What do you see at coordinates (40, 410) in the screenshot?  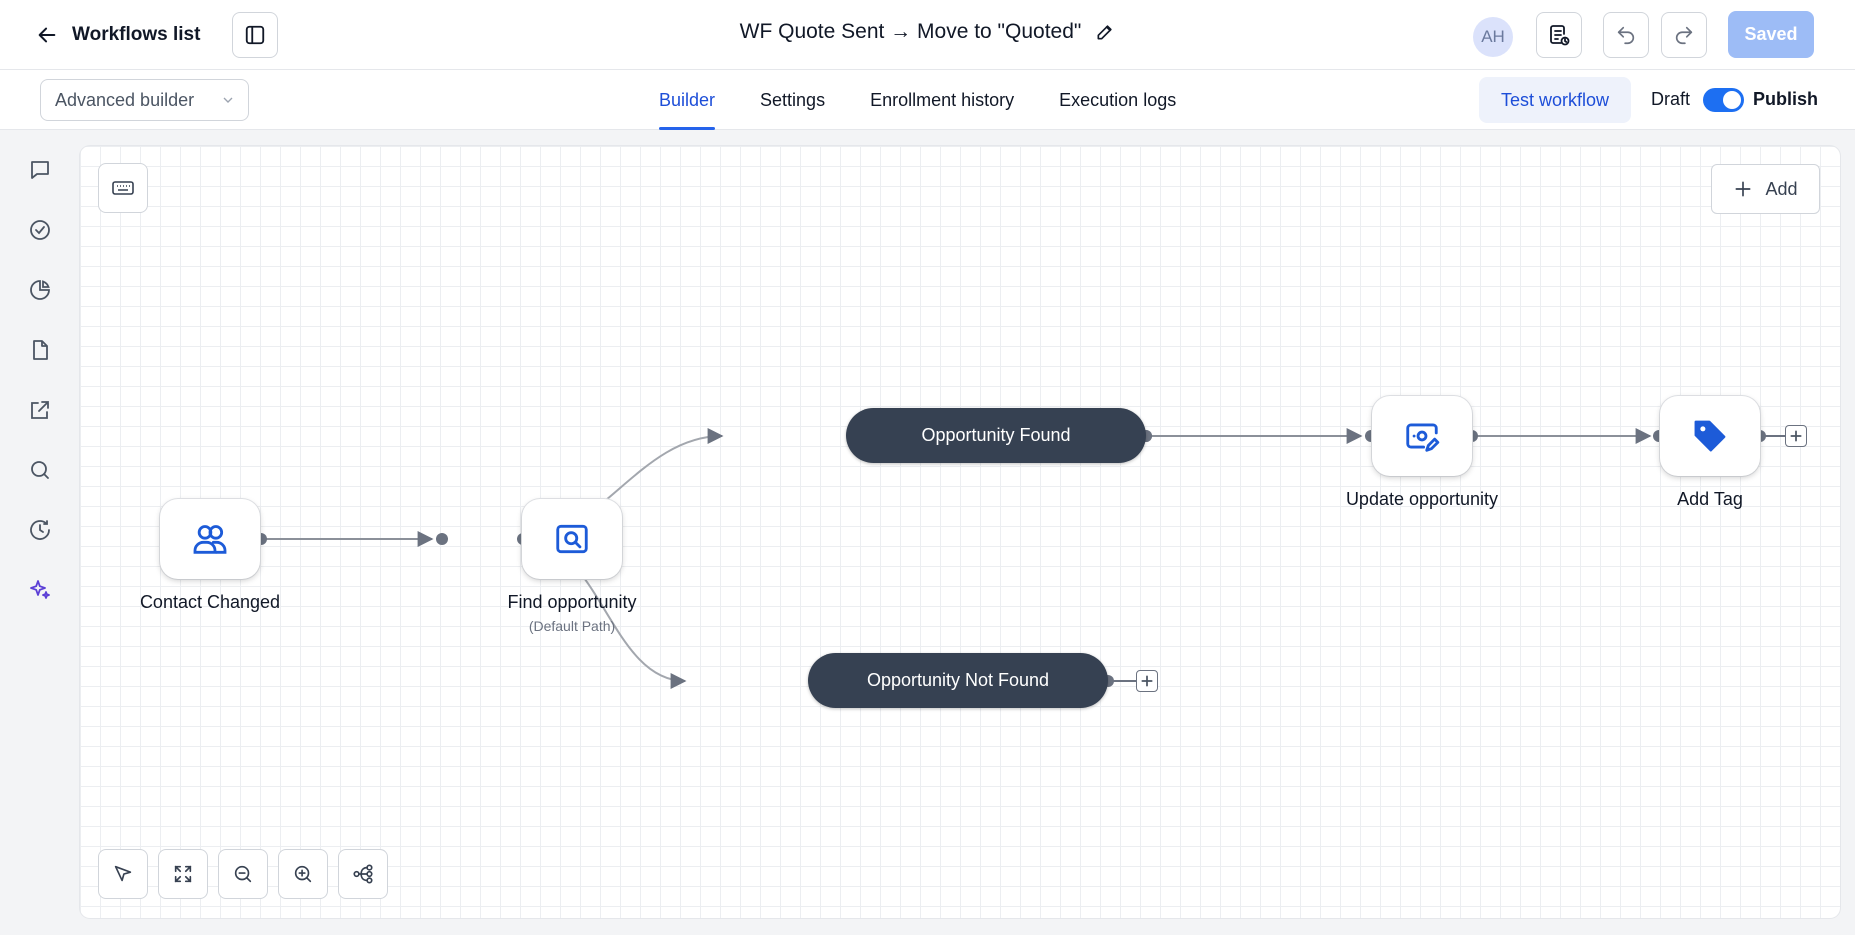 I see `external-link-icon` at bounding box center [40, 410].